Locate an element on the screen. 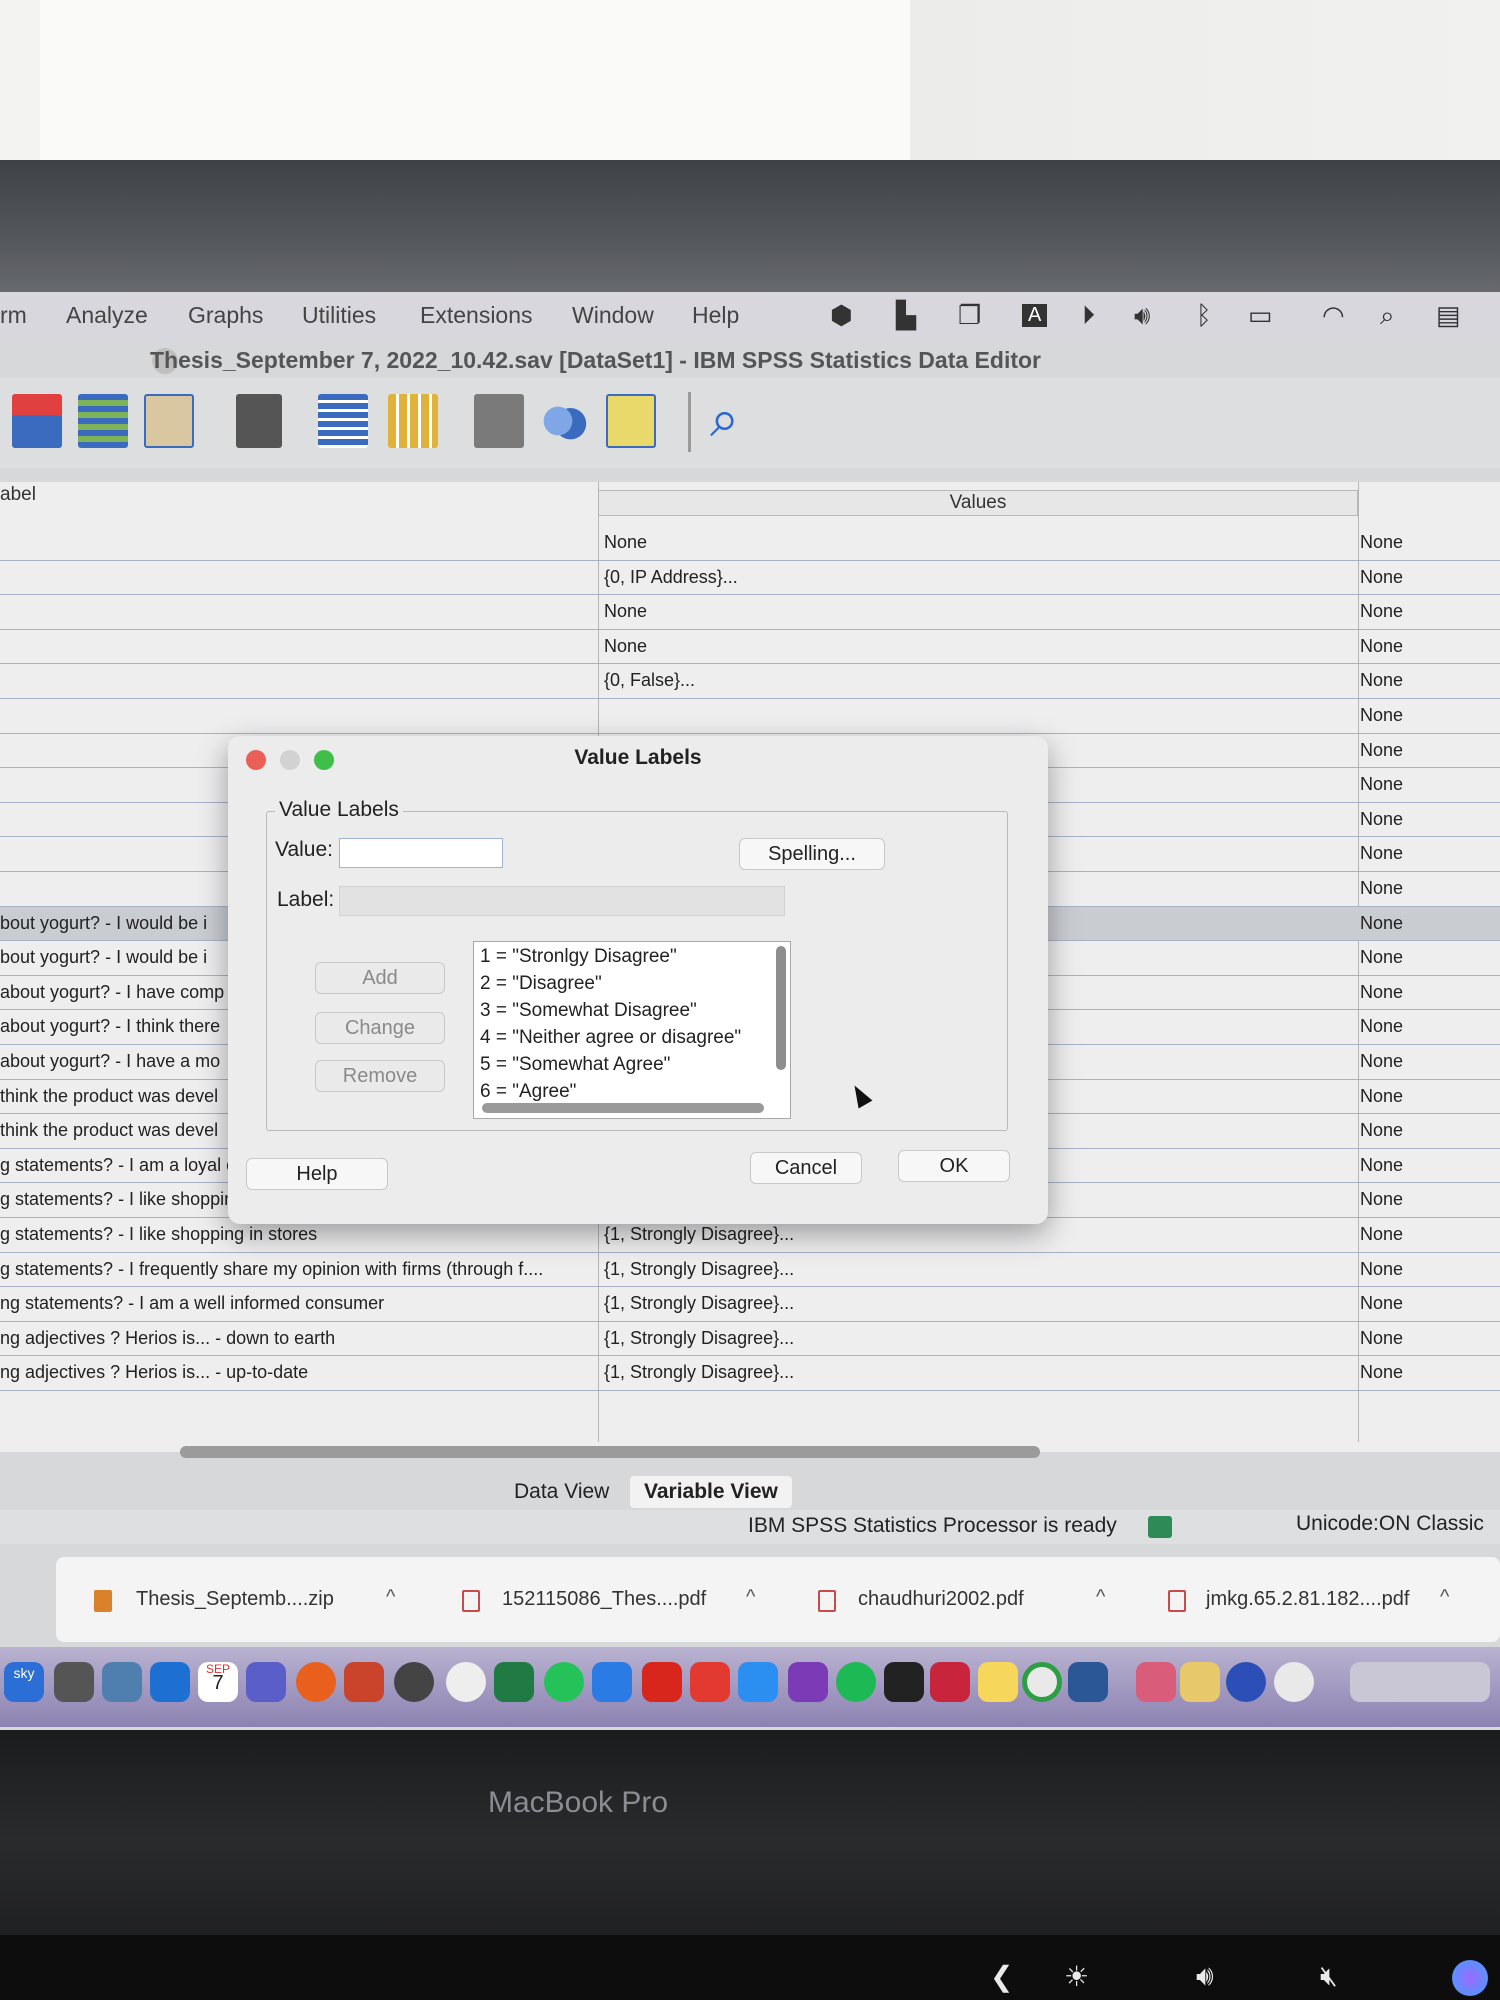  mute-icon: 🔇︎ is located at coordinates (1329, 1976).